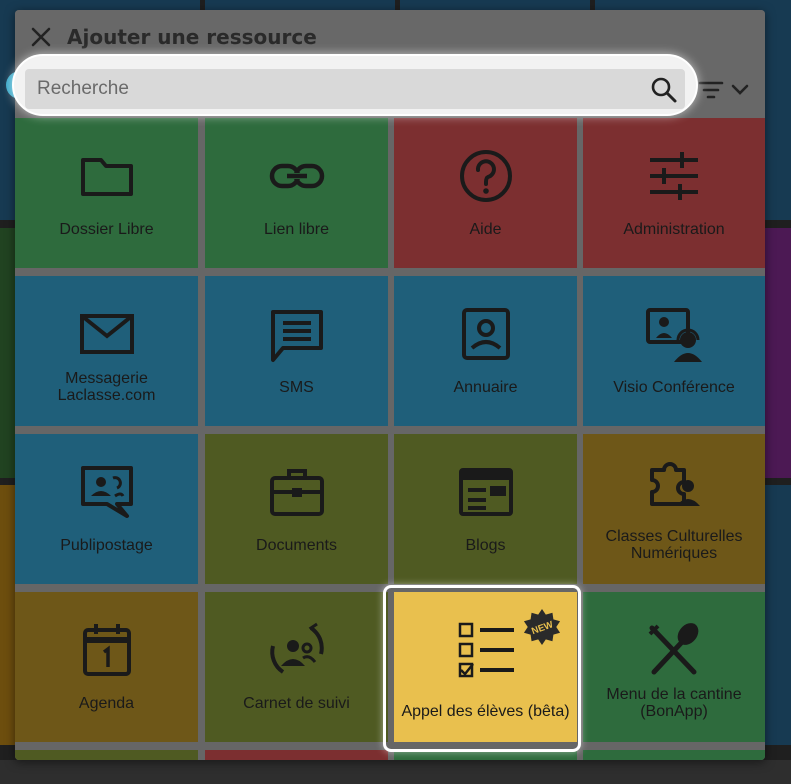 The width and height of the screenshot is (791, 784). What do you see at coordinates (296, 492) in the screenshot?
I see `briefcase-icon` at bounding box center [296, 492].